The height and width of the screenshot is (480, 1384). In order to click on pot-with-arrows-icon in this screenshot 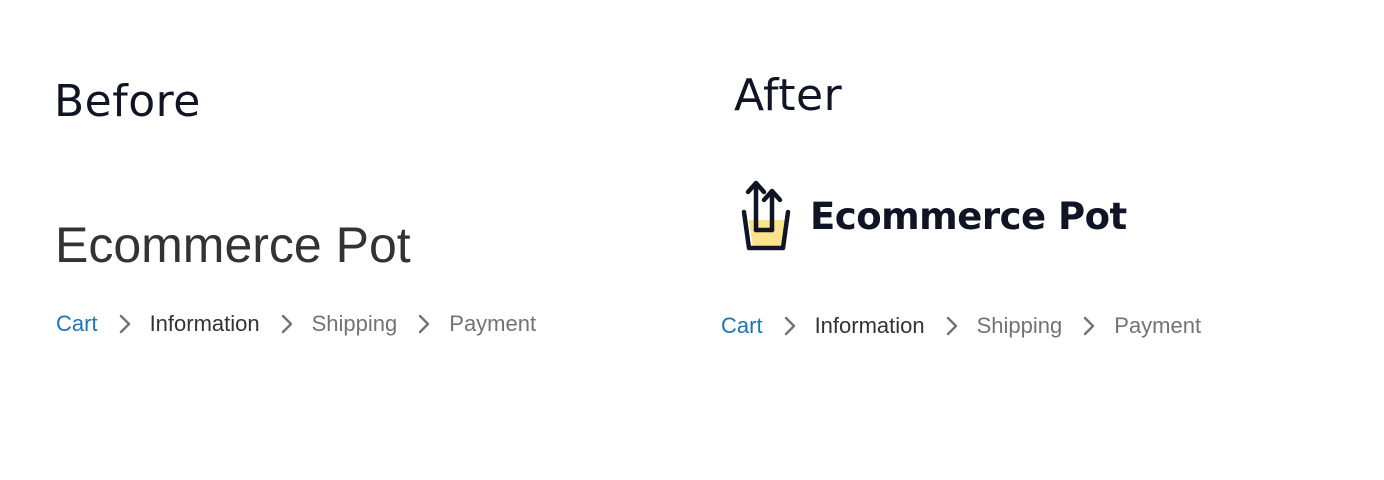, I will do `click(766, 215)`.